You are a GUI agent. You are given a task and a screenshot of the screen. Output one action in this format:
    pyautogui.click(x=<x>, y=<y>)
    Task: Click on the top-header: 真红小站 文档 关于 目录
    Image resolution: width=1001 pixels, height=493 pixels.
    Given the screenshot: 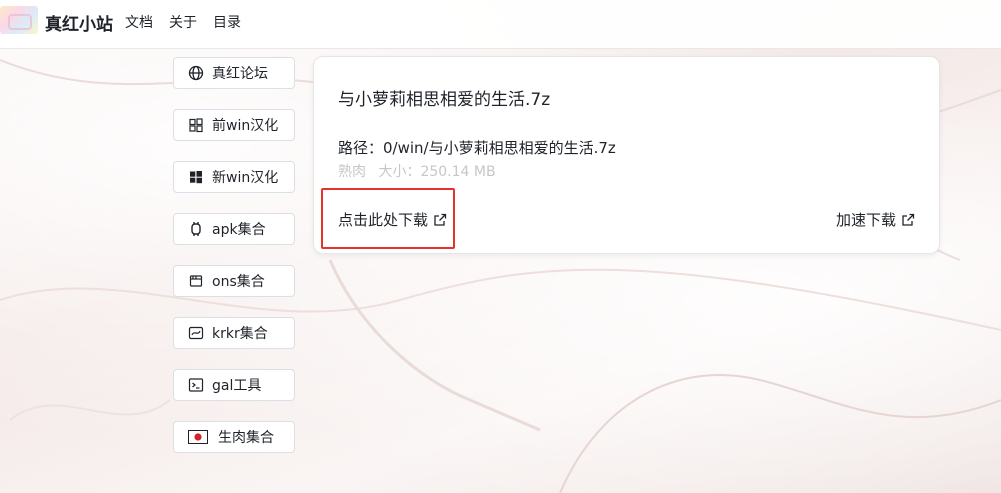 What is the action you would take?
    pyautogui.click(x=500, y=24)
    